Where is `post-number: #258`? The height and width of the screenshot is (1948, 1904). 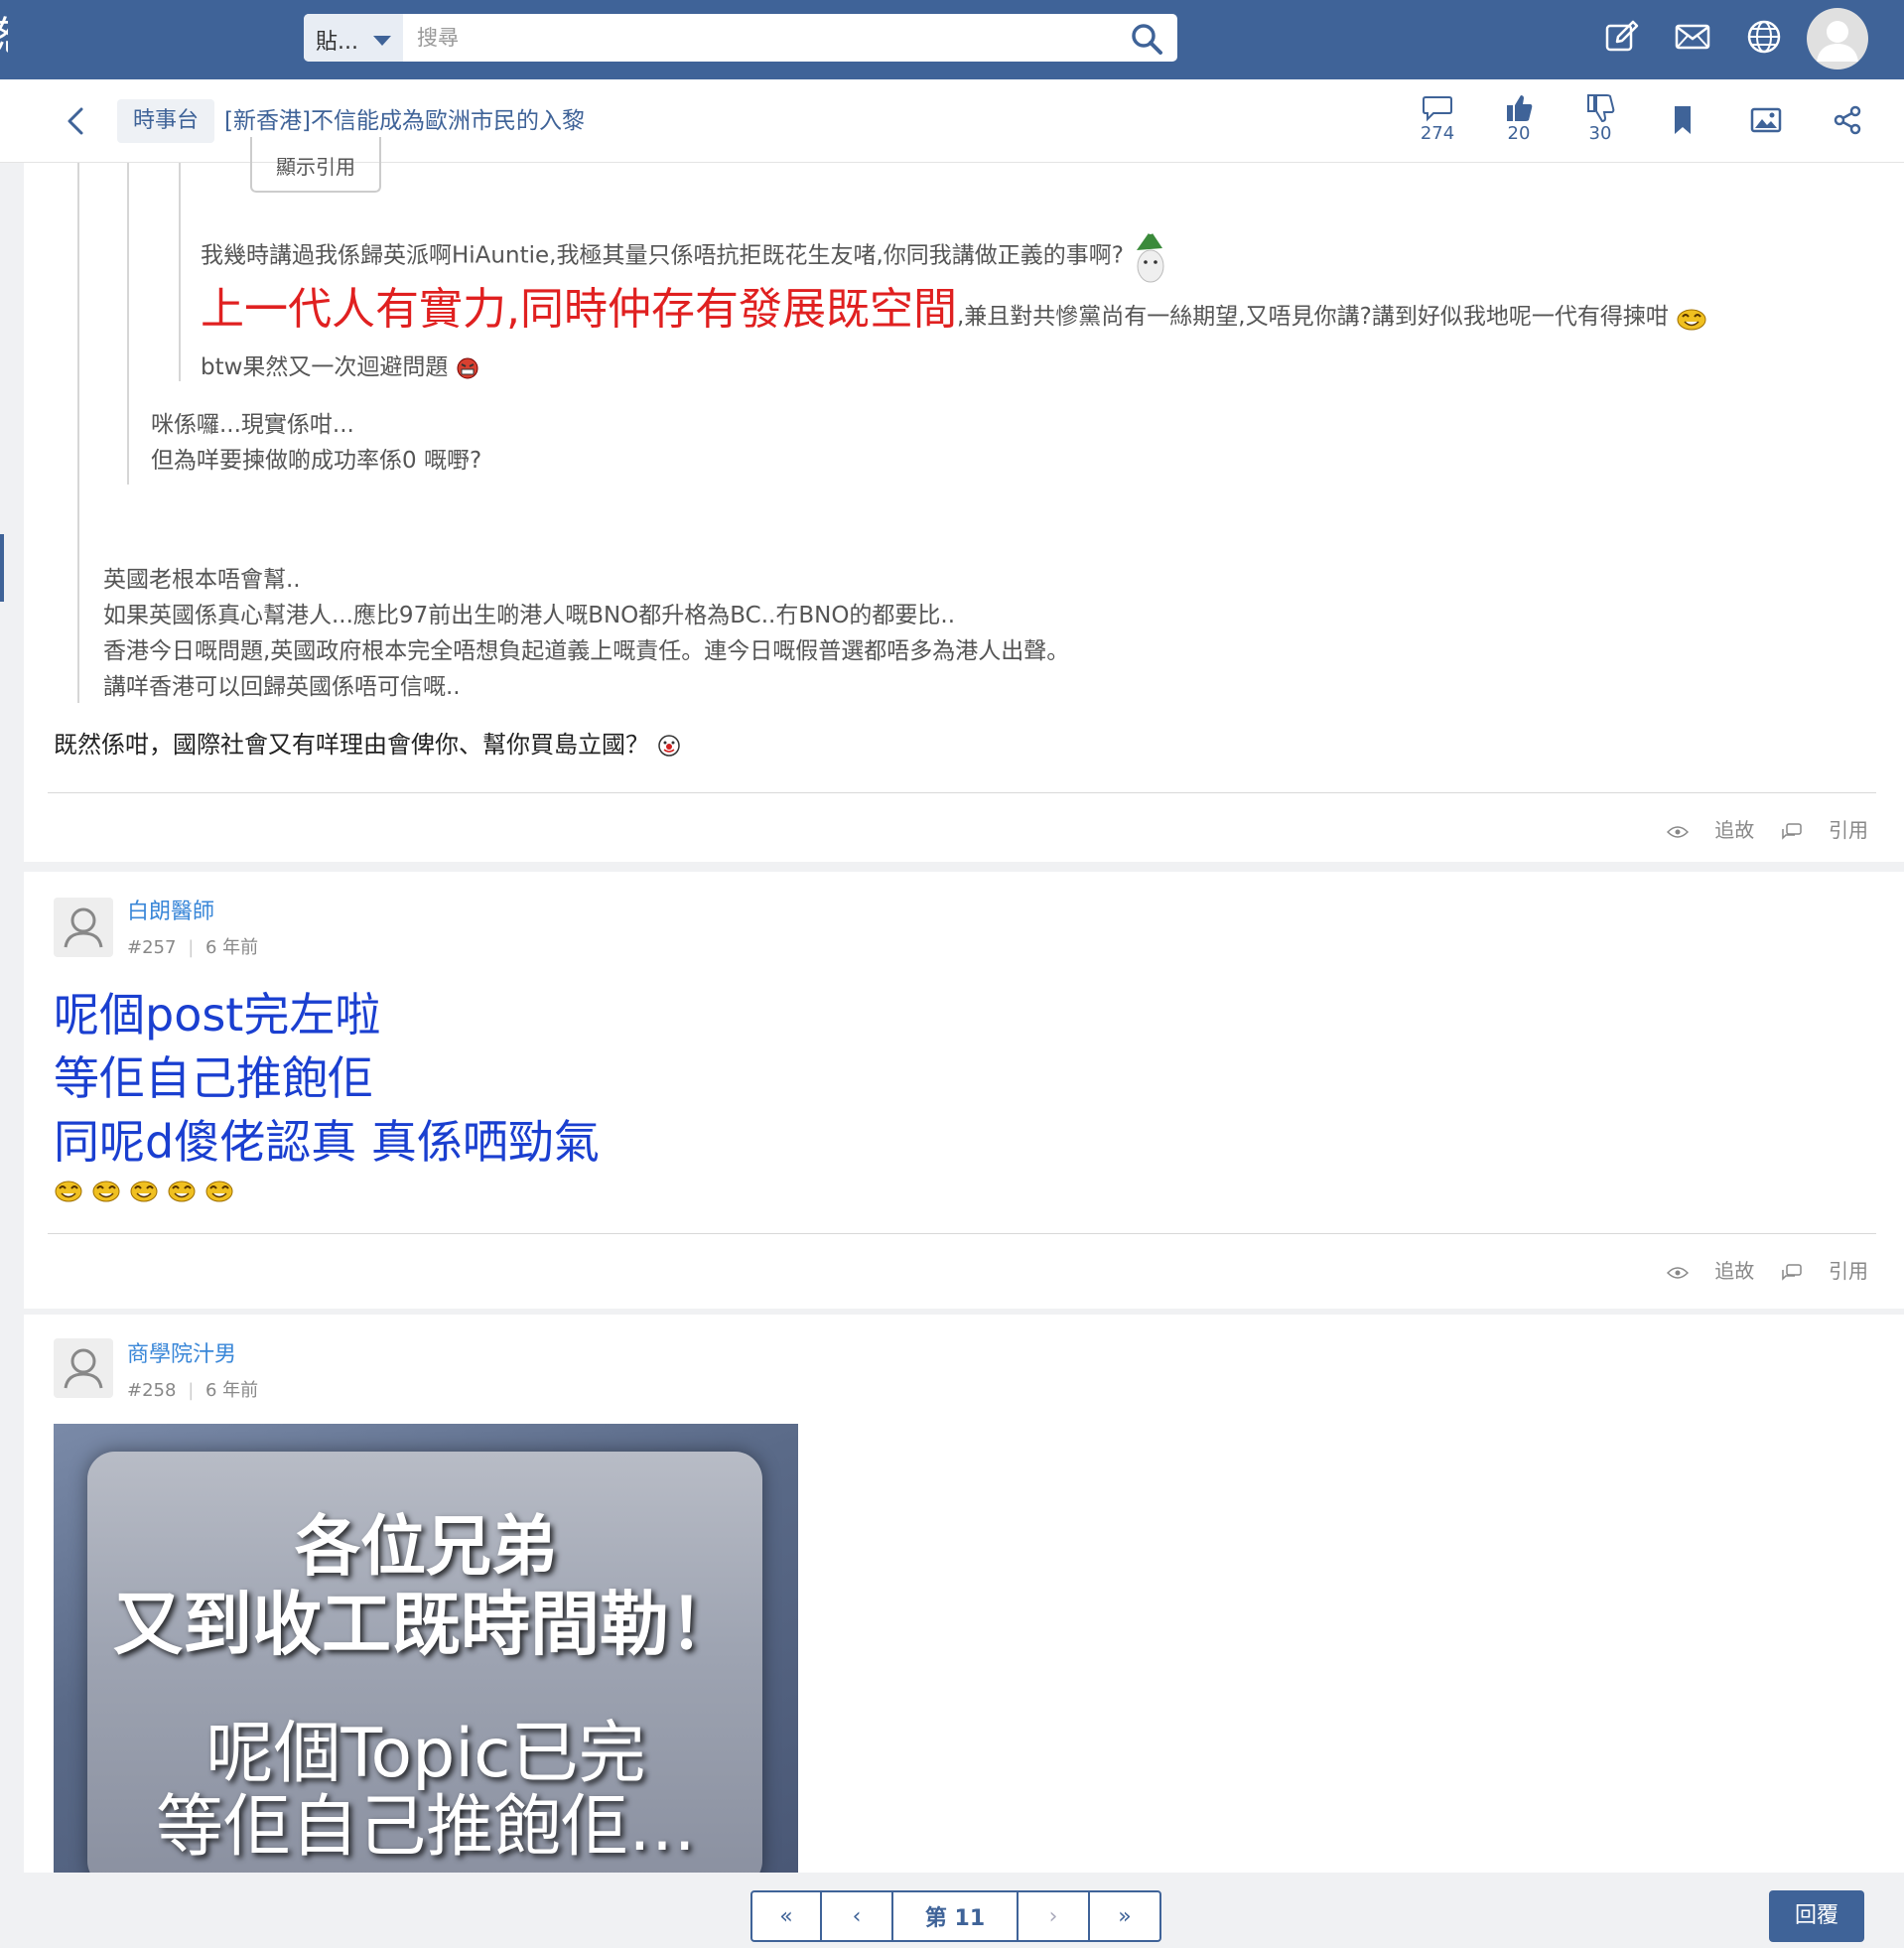 post-number: #258 is located at coordinates (152, 1390).